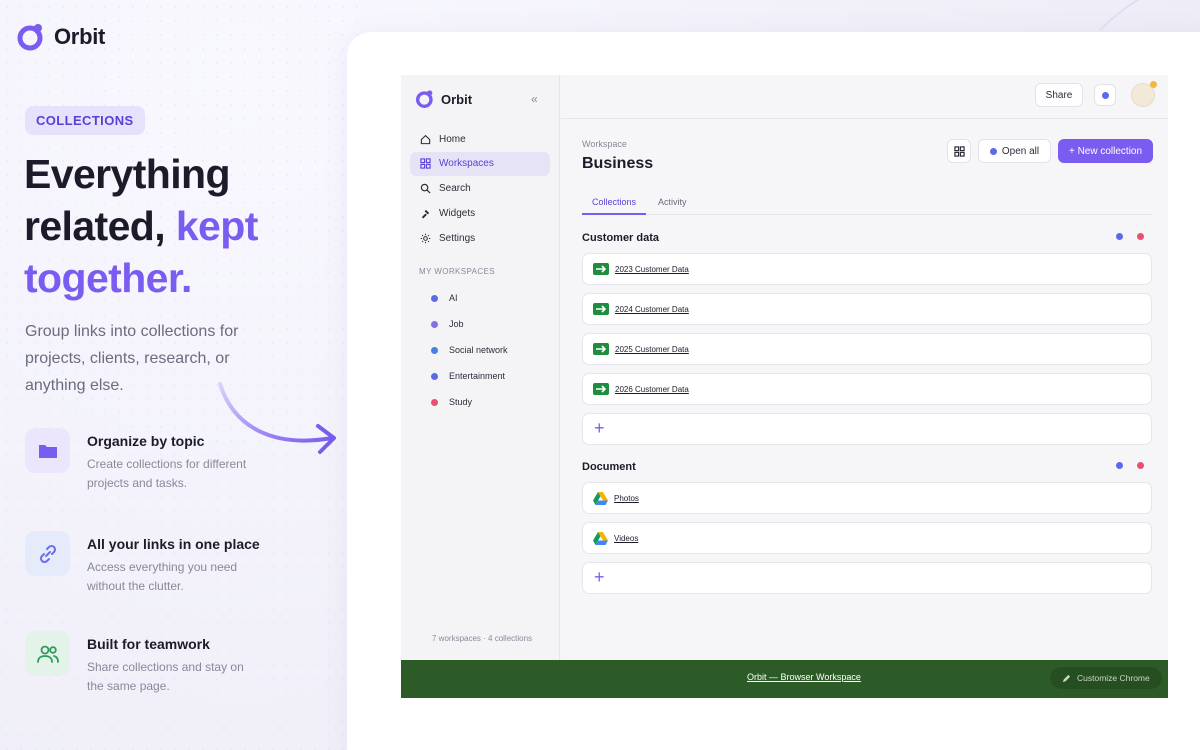 Image resolution: width=1200 pixels, height=750 pixels. What do you see at coordinates (626, 538) in the screenshot?
I see `link-title: Videos` at bounding box center [626, 538].